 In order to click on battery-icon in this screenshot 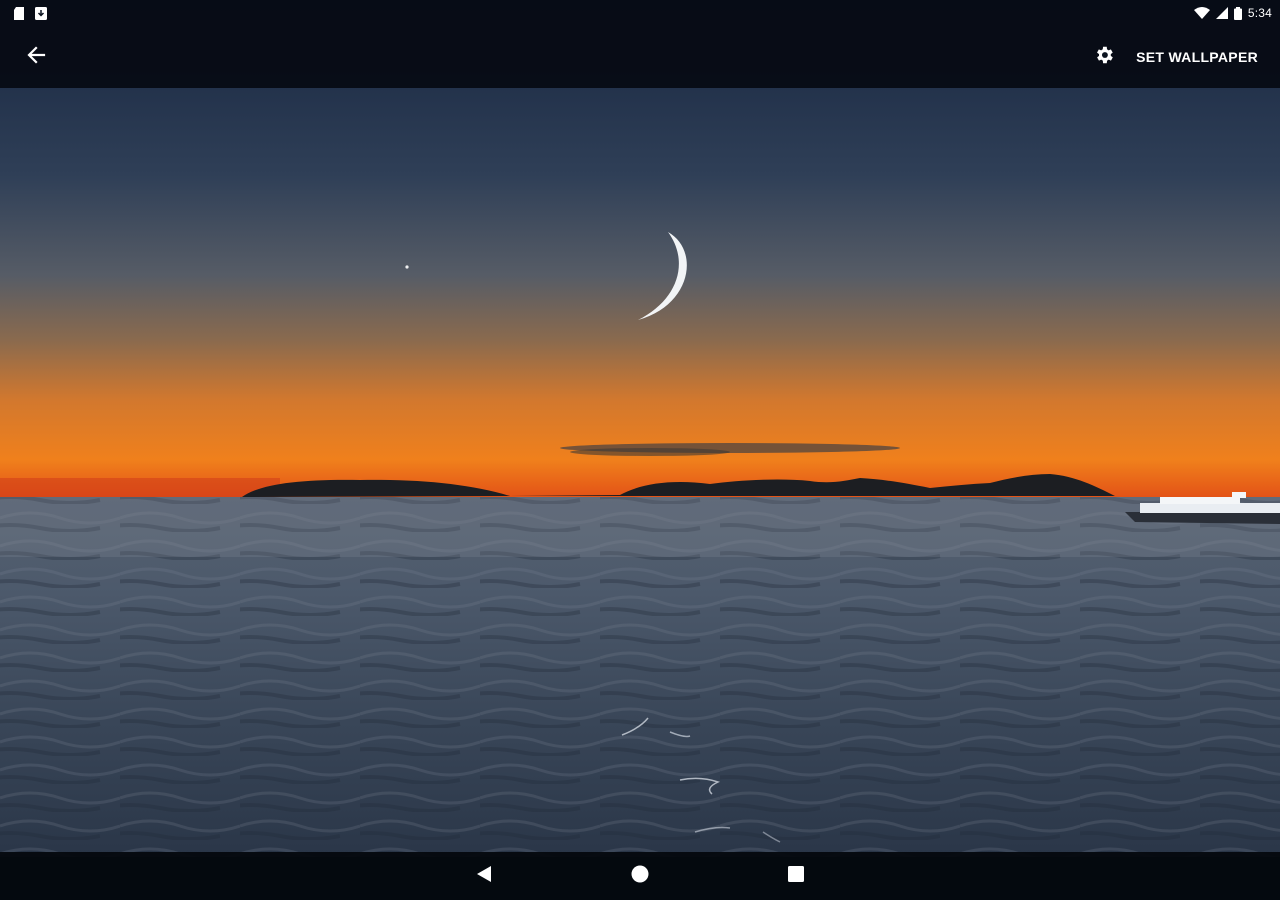, I will do `click(1237, 13)`.